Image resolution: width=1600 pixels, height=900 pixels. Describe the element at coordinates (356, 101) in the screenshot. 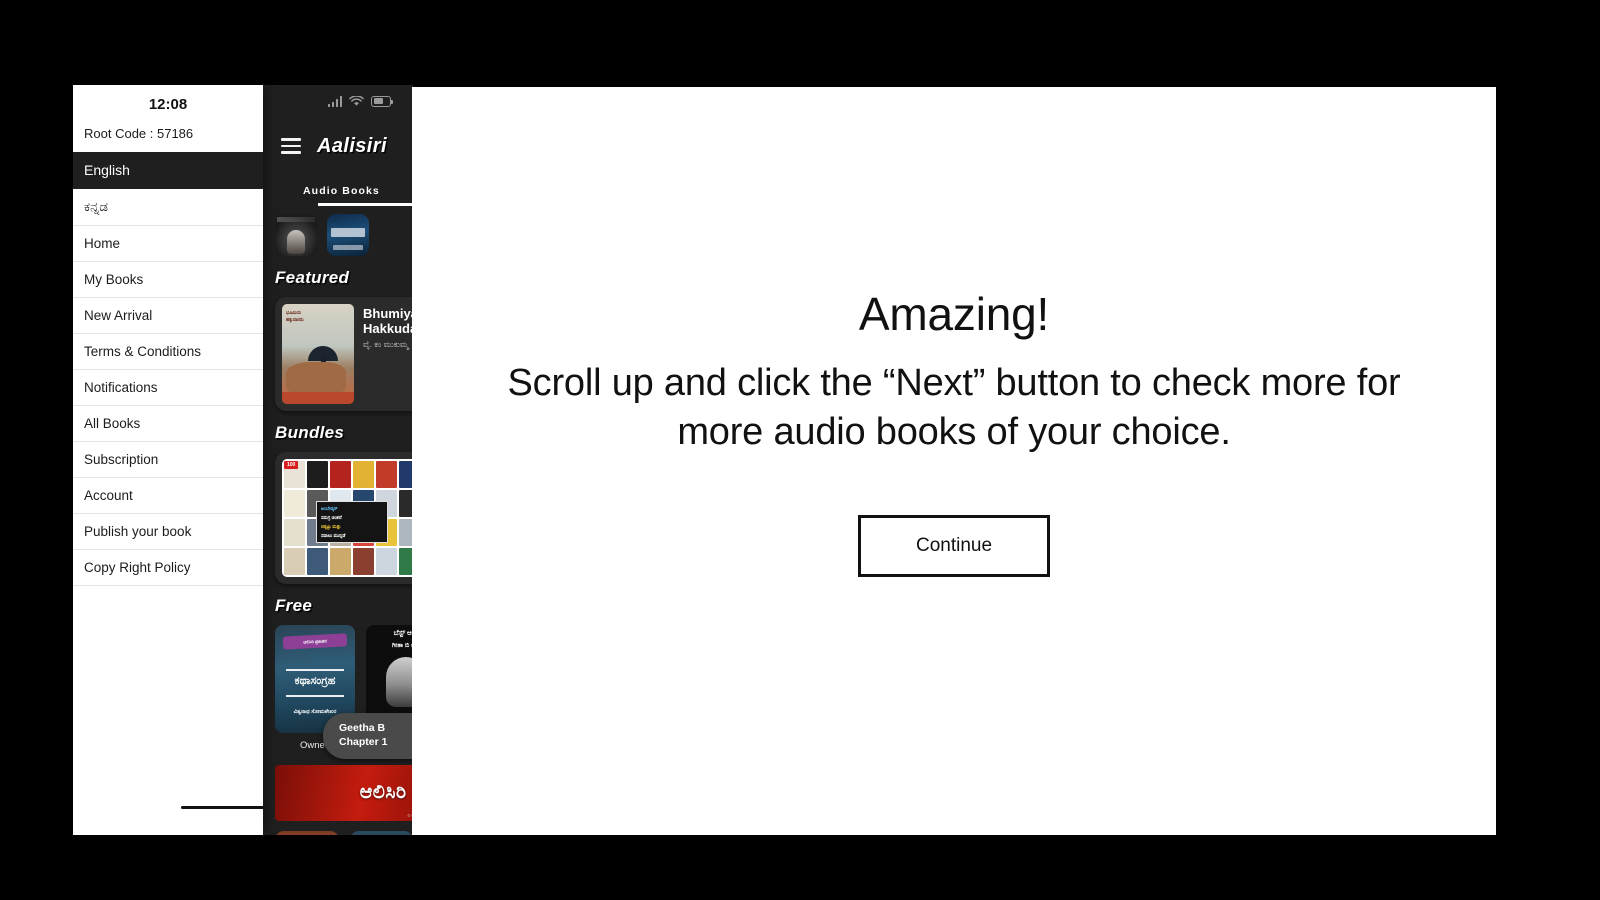

I see `wifi-icon` at that location.